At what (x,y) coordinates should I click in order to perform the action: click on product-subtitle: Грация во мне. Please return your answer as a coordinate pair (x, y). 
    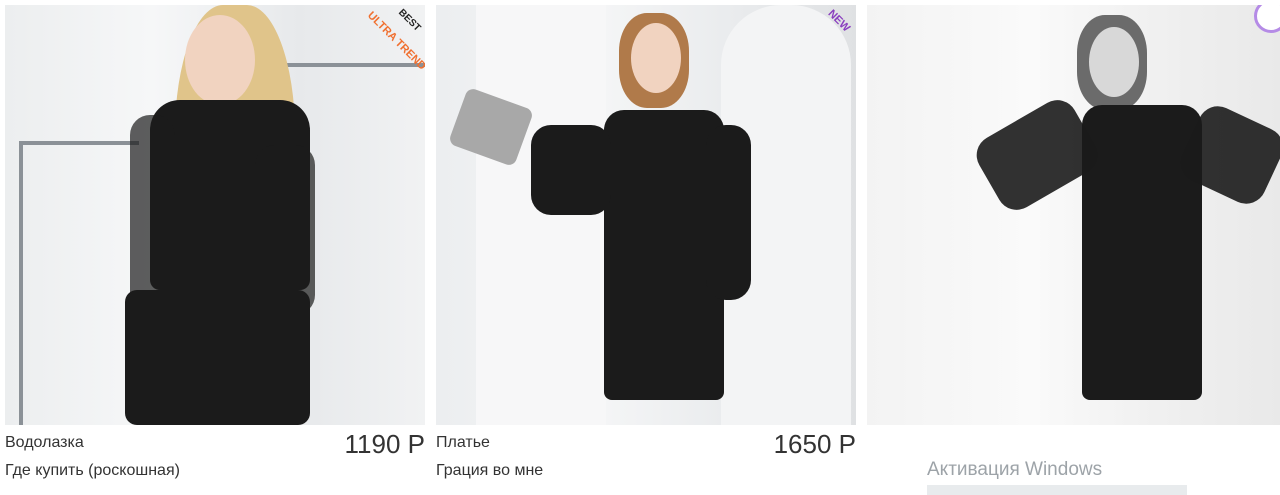
    Looking at the image, I should click on (489, 471).